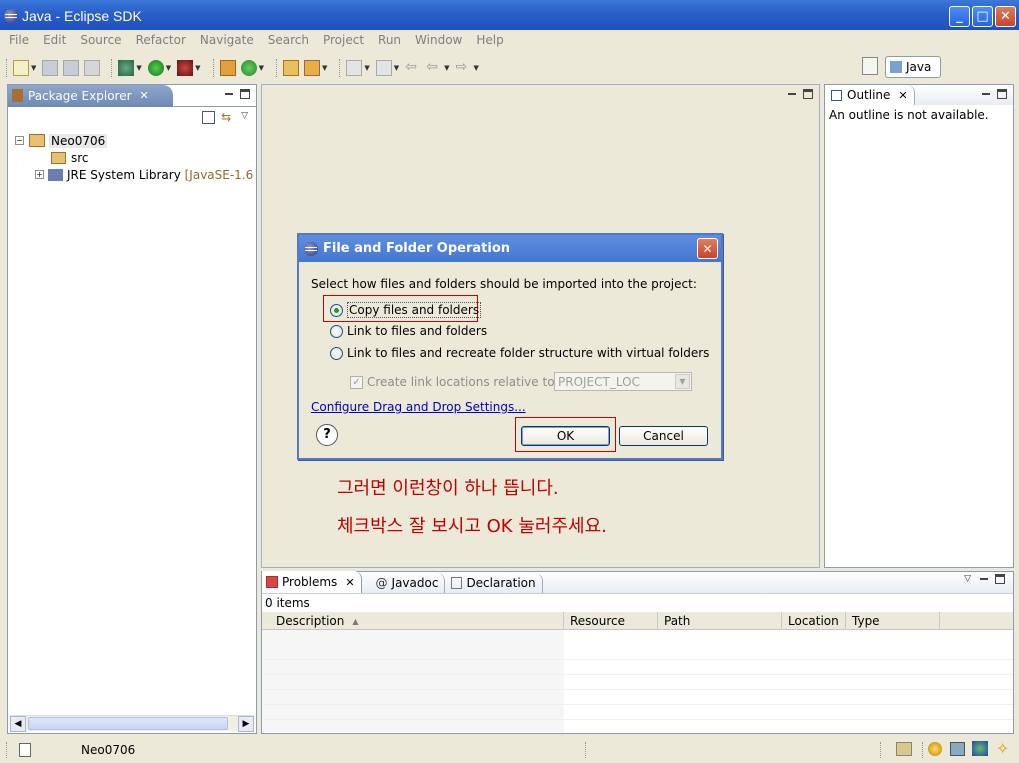 Image resolution: width=1019 pixels, height=763 pixels. Describe the element at coordinates (272, 582) in the screenshot. I see `problems-icon` at that location.